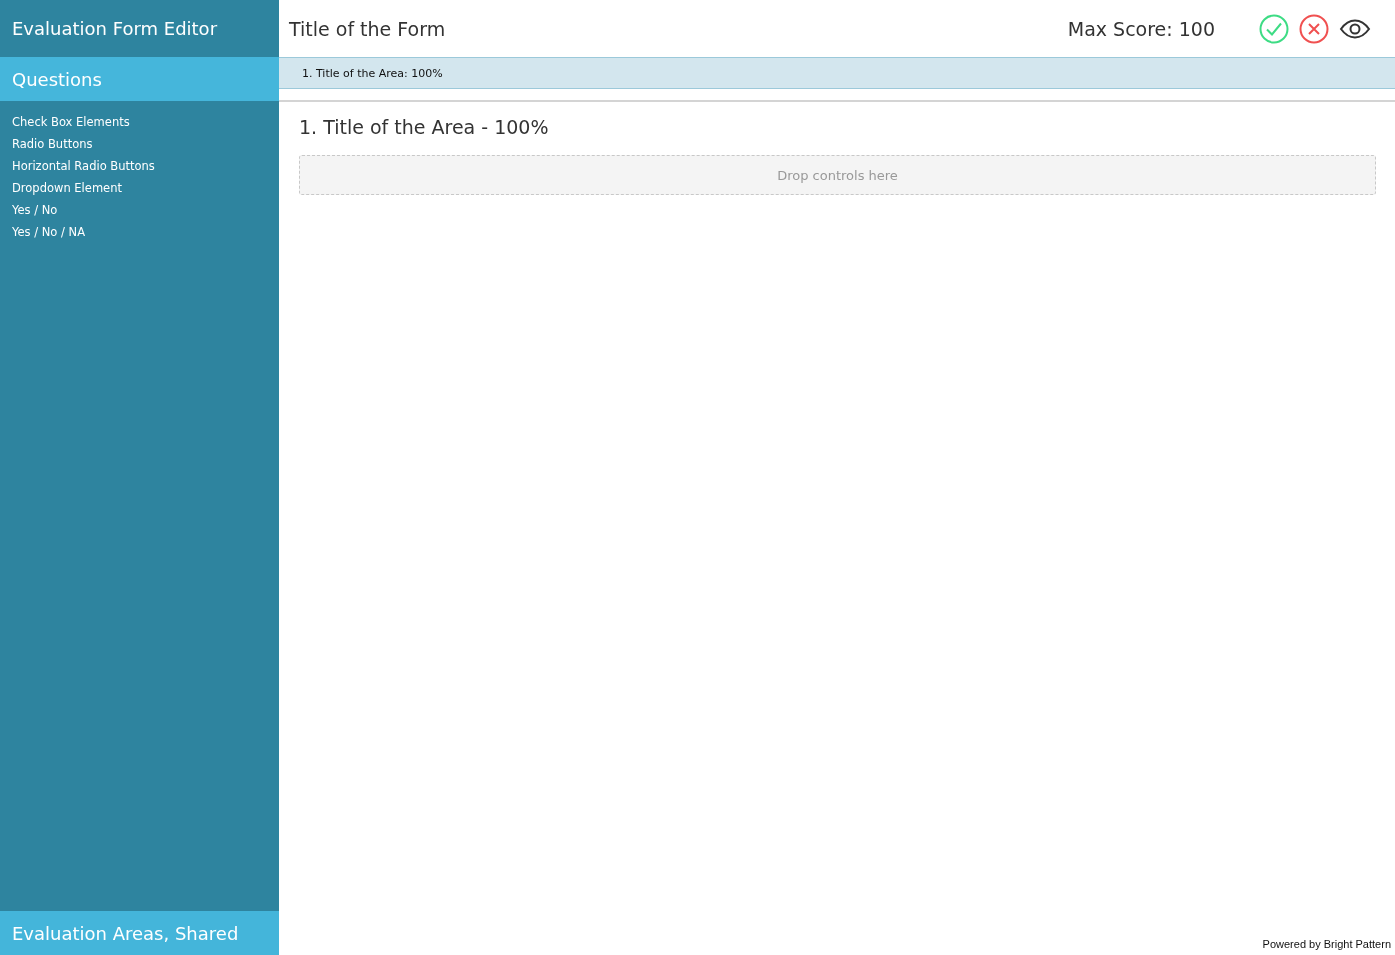 The height and width of the screenshot is (955, 1395). What do you see at coordinates (67, 188) in the screenshot?
I see `question-type-item: Dropdown Element` at bounding box center [67, 188].